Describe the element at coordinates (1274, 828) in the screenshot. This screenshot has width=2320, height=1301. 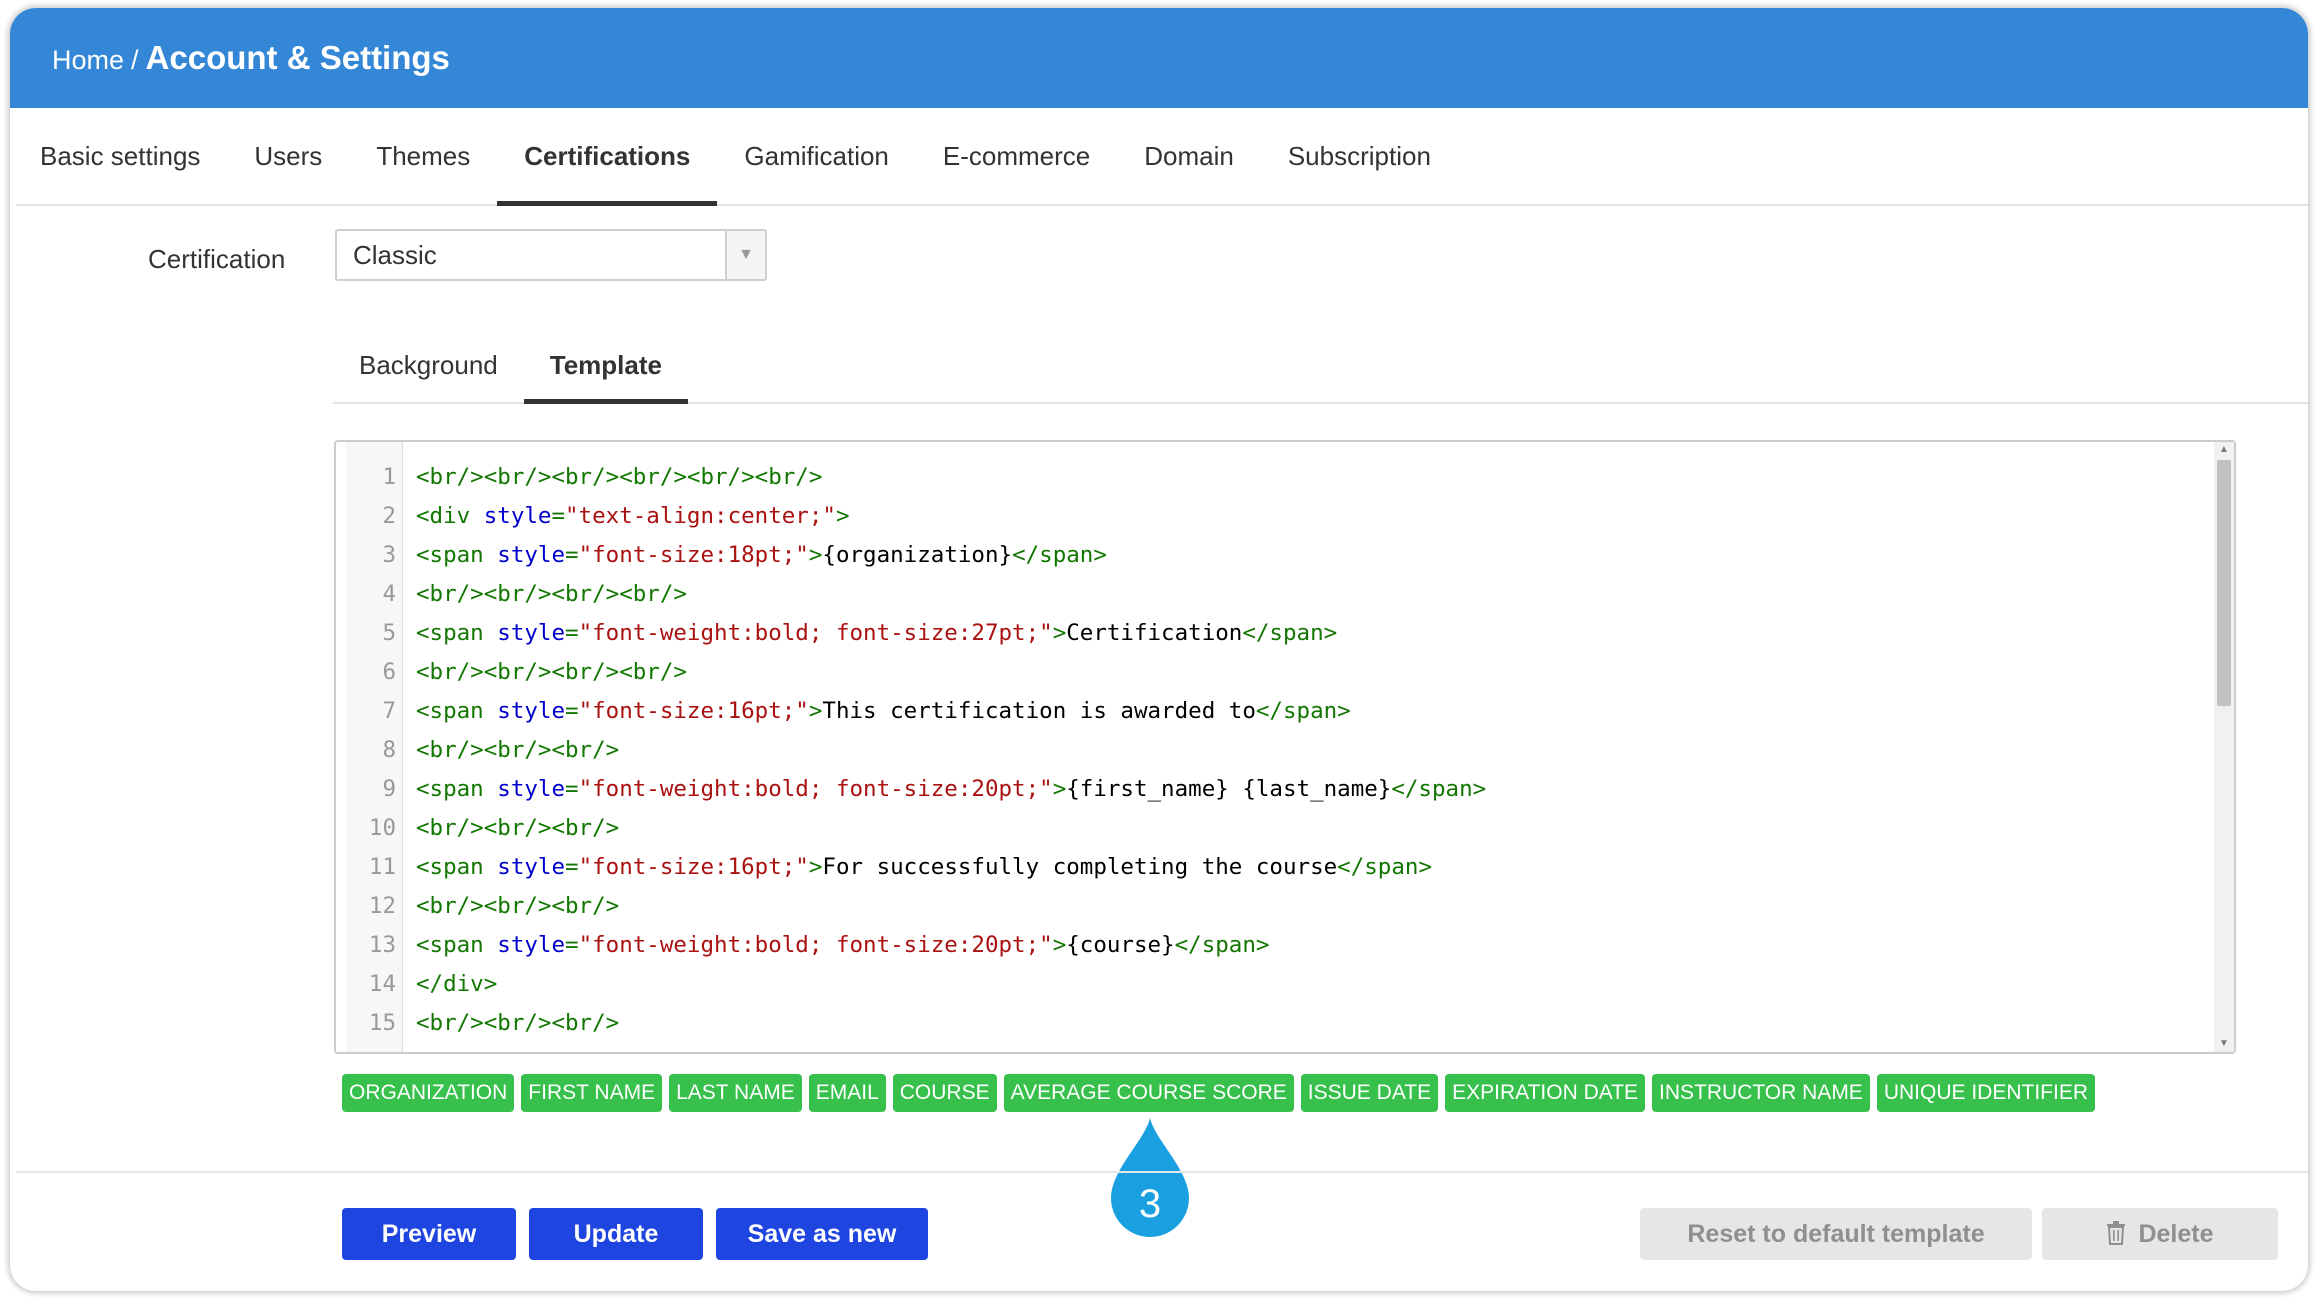
I see `code-line: 10 <br/><br/><br/>` at that location.